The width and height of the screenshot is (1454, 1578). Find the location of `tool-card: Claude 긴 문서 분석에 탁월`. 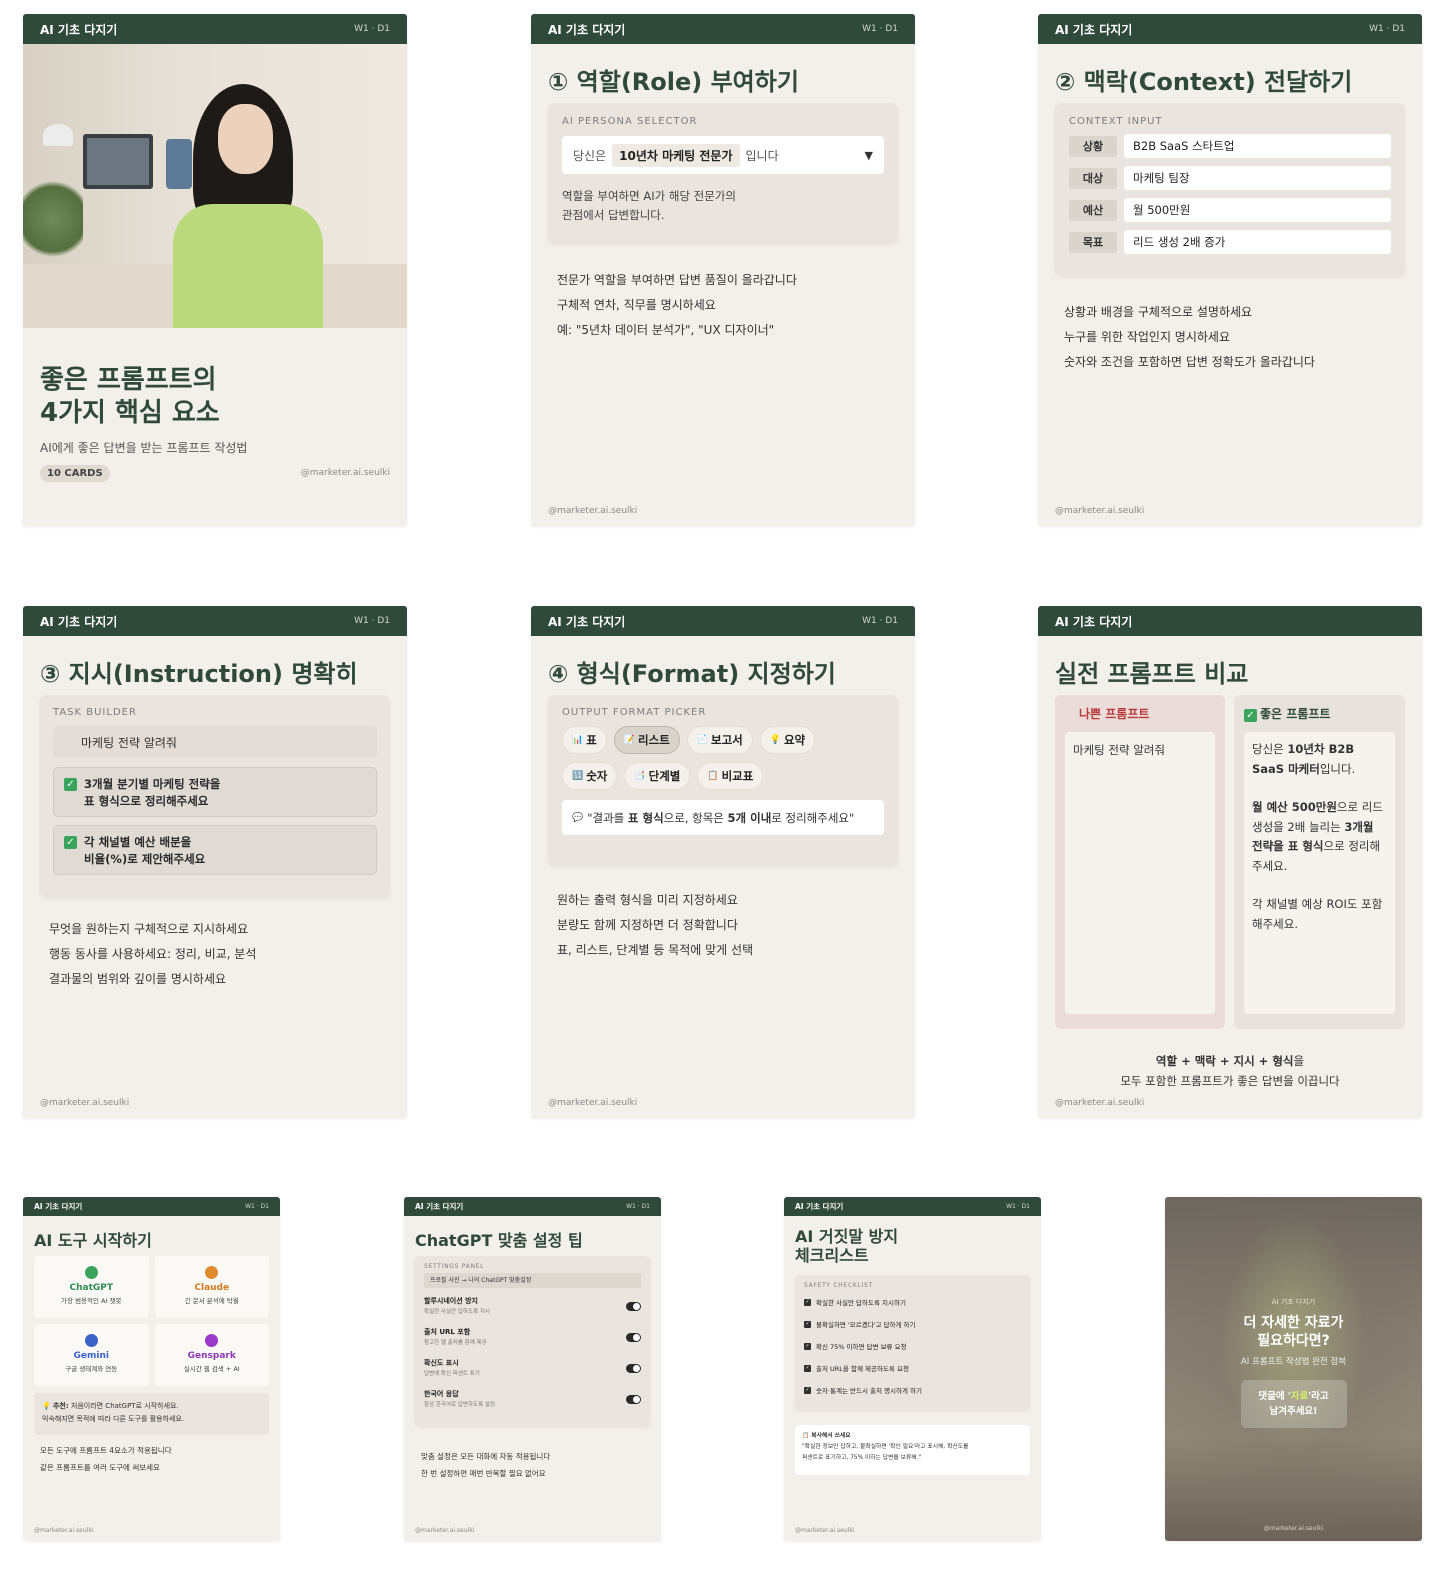

tool-card: Claude 긴 문서 분석에 탁월 is located at coordinates (211, 1287).